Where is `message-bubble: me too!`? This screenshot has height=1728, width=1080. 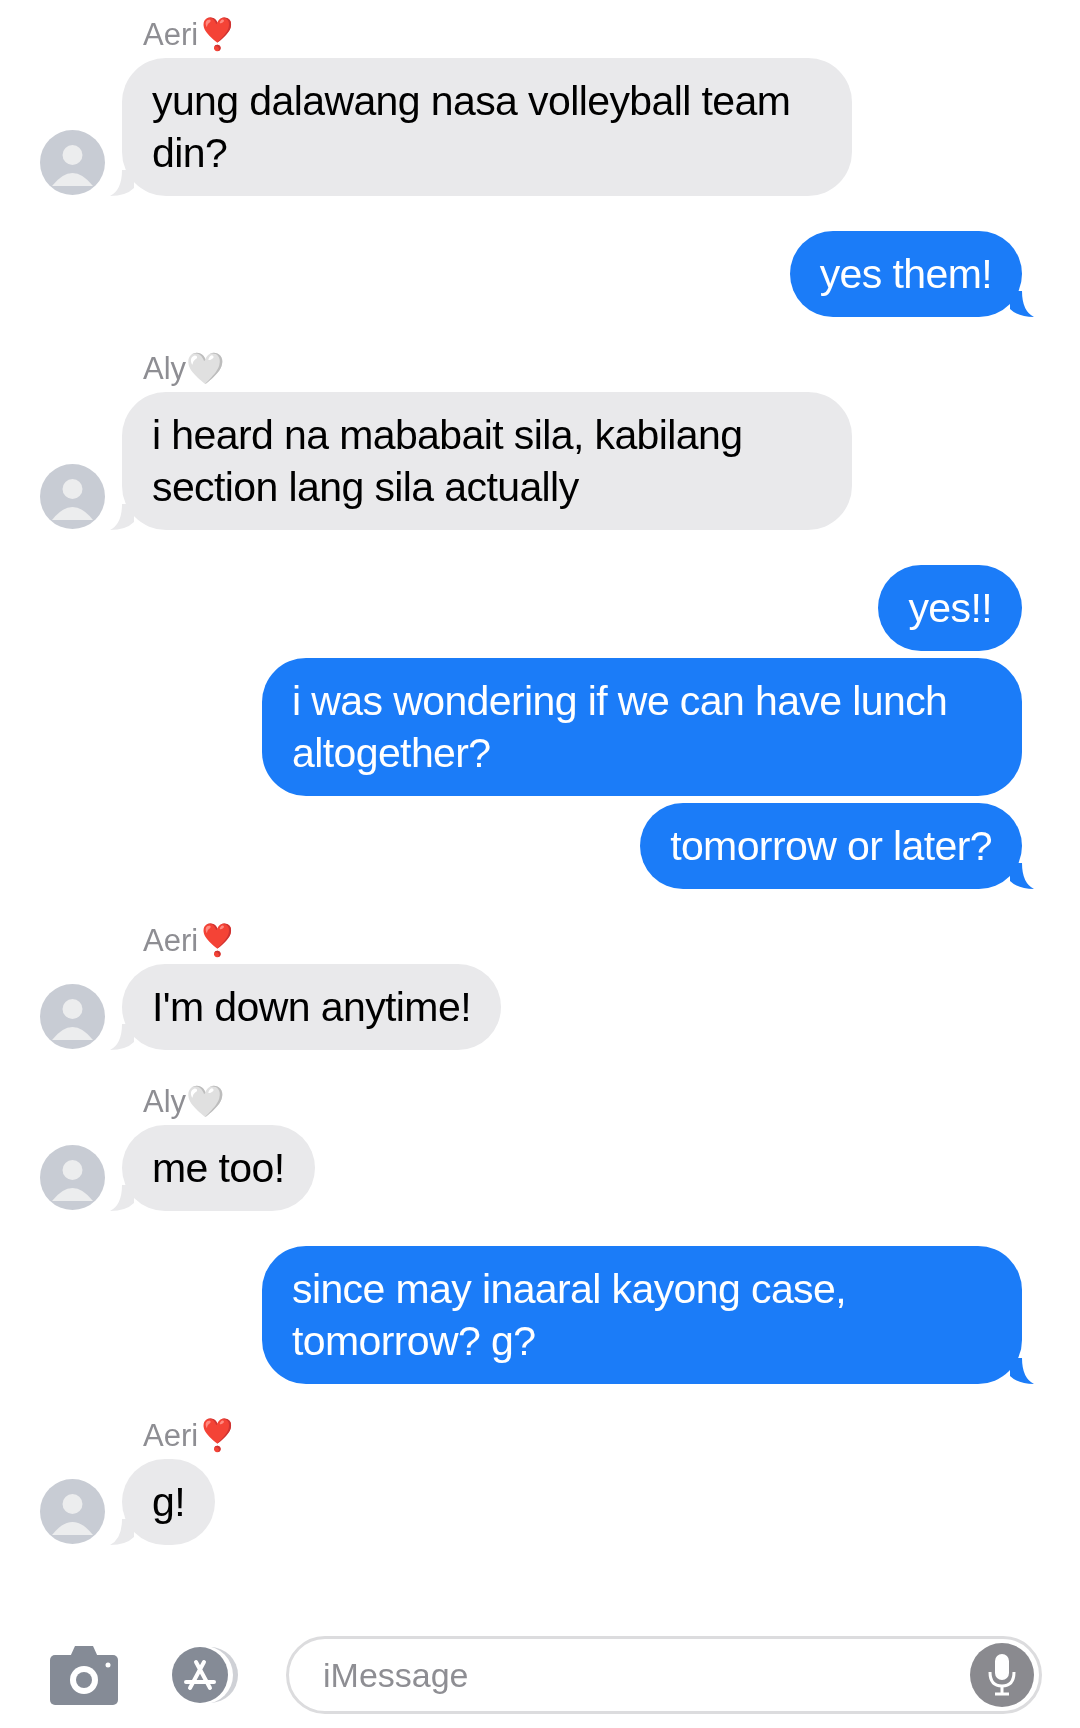 message-bubble: me too! is located at coordinates (218, 1168).